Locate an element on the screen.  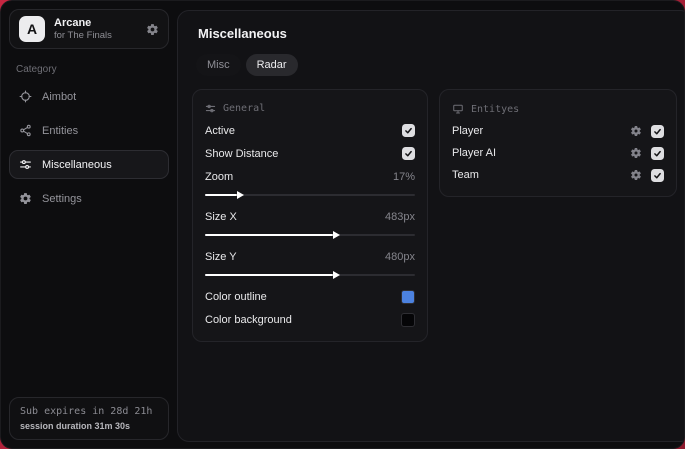
color-label: Color background is located at coordinates (248, 319).